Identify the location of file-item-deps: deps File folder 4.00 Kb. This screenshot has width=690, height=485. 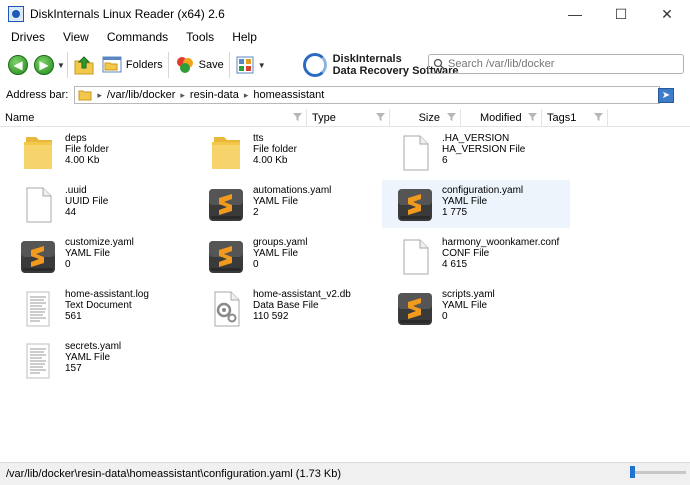
(99, 152).